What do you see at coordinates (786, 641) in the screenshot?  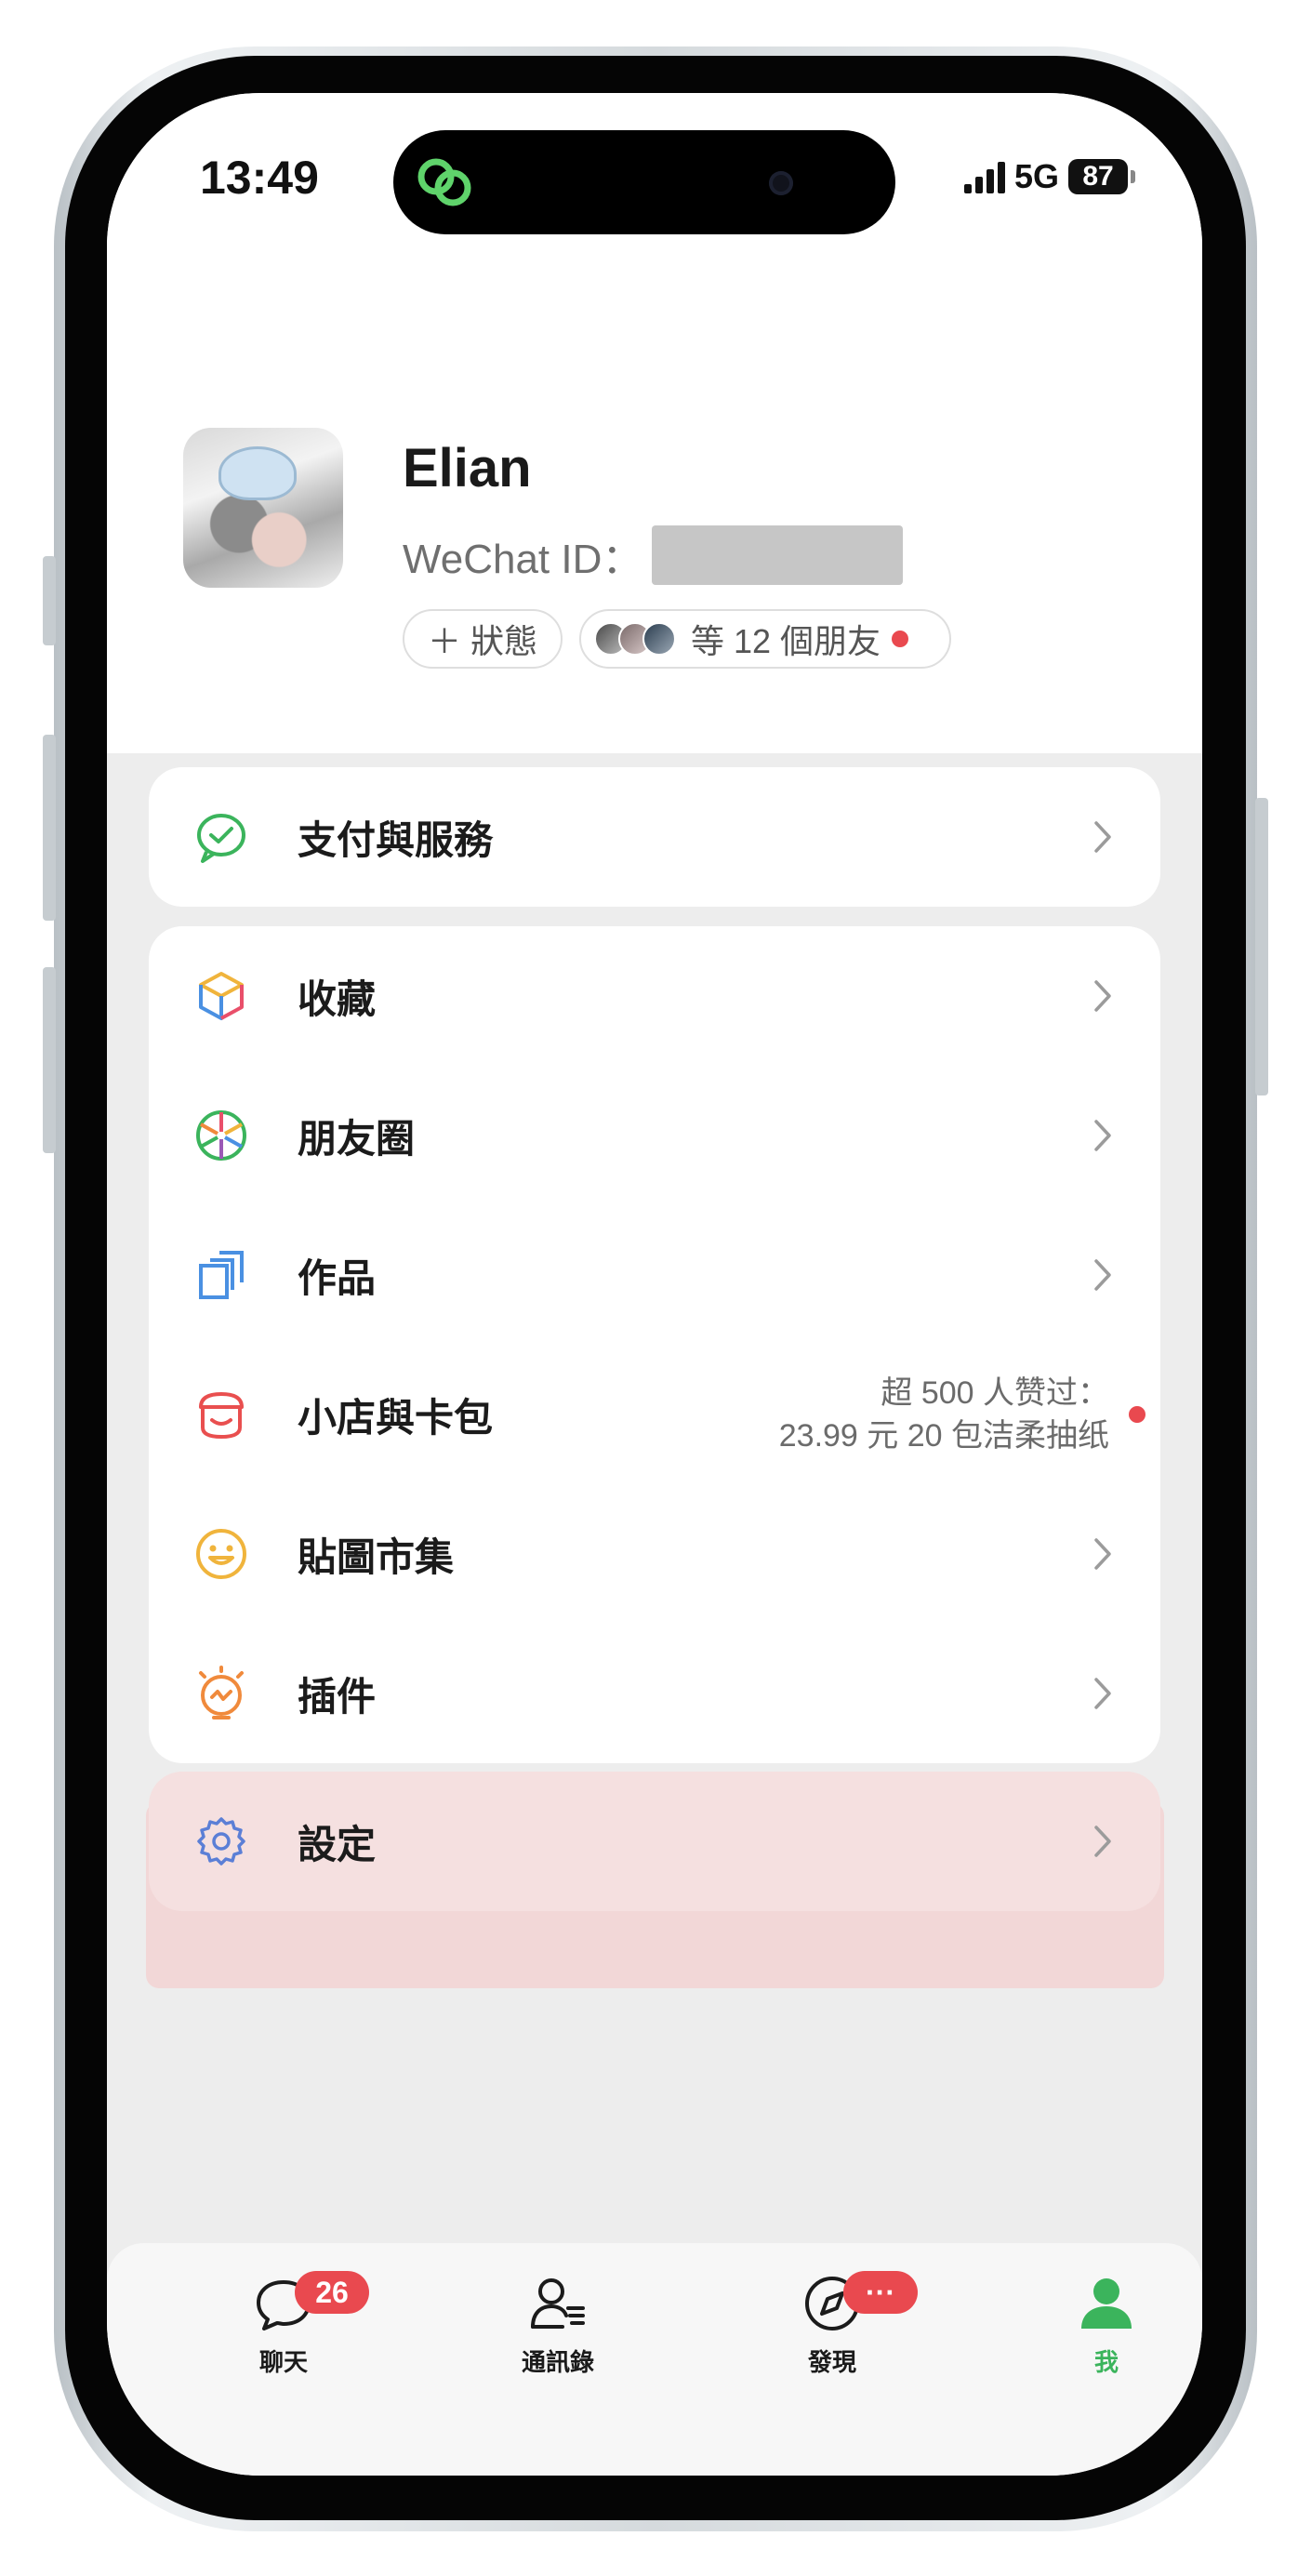 I see `friends-count-label: 等 12 個朋友` at bounding box center [786, 641].